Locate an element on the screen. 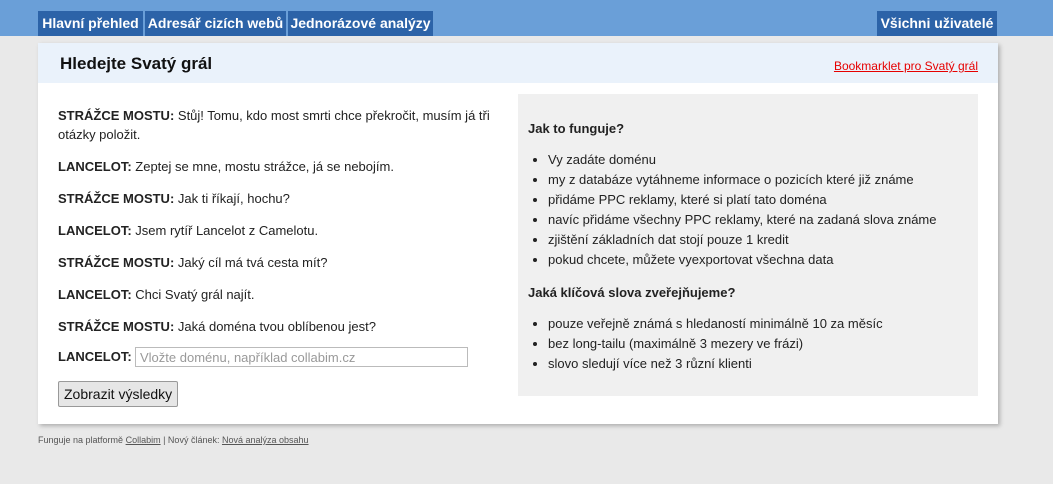 Image resolution: width=1053 pixels, height=484 pixels. collabim-link: Collabim is located at coordinates (143, 440).